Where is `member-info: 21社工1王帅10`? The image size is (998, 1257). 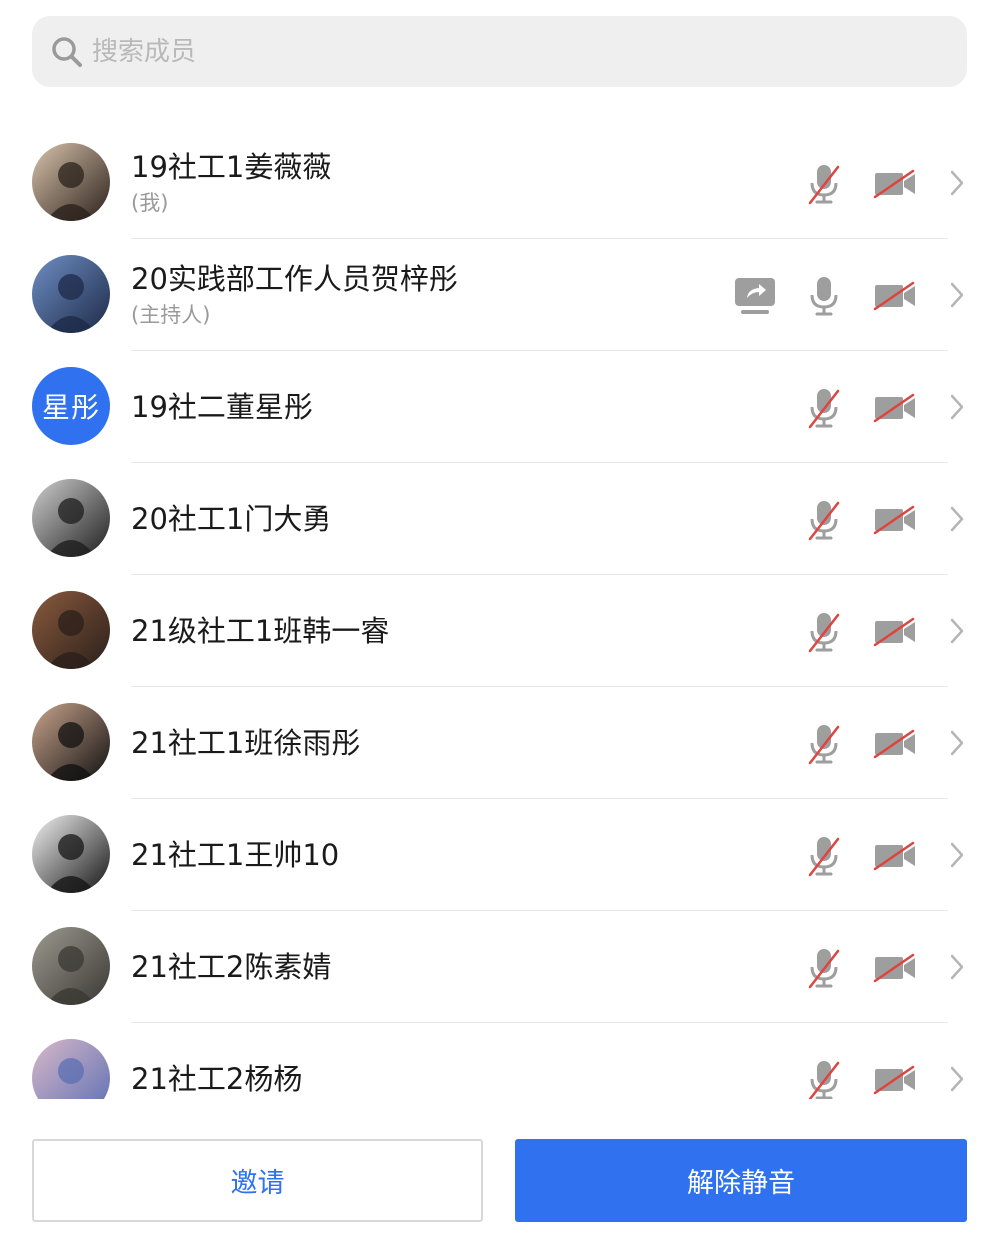
member-info: 21社工1王帅10 is located at coordinates (235, 855).